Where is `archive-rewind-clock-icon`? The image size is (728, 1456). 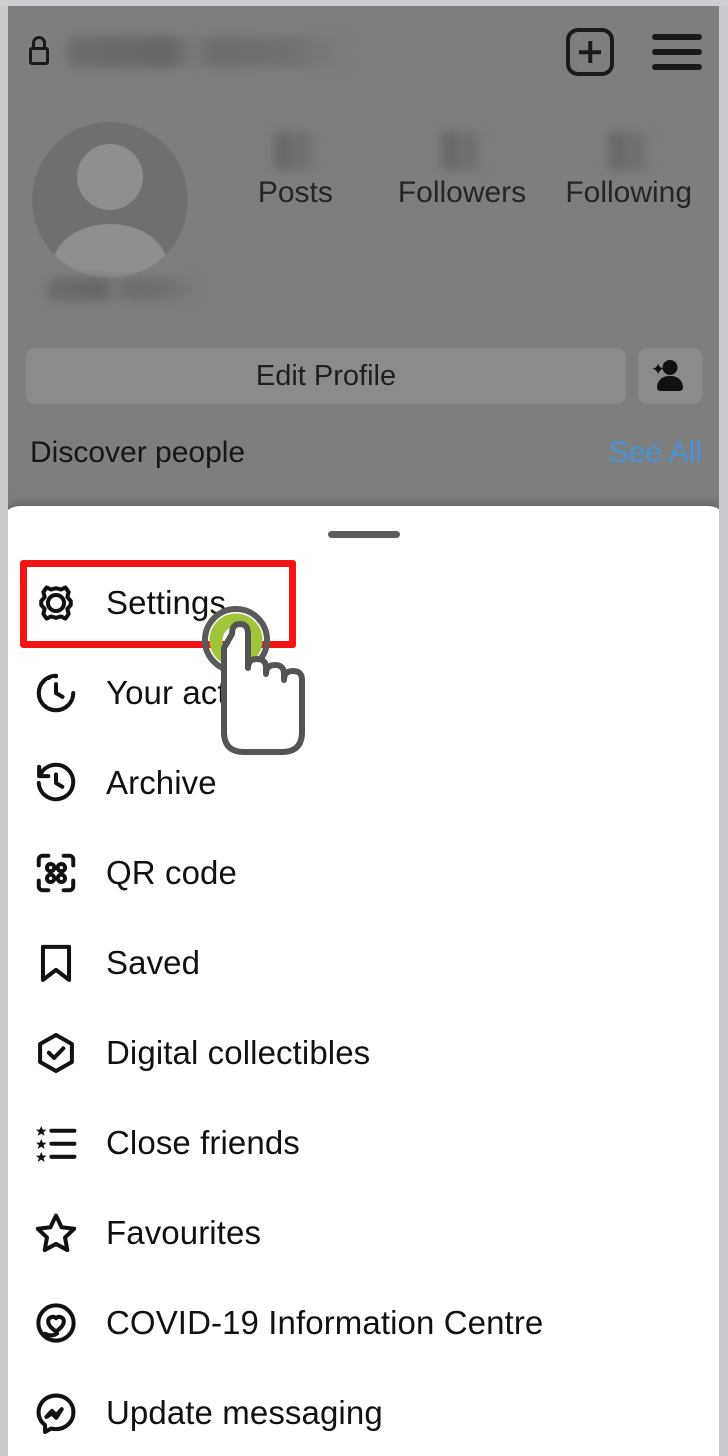 archive-rewind-clock-icon is located at coordinates (56, 783).